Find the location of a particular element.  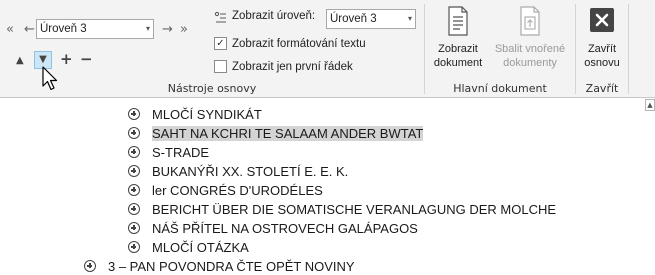

show-level-label: Zobrazit úroveň: is located at coordinates (274, 16).